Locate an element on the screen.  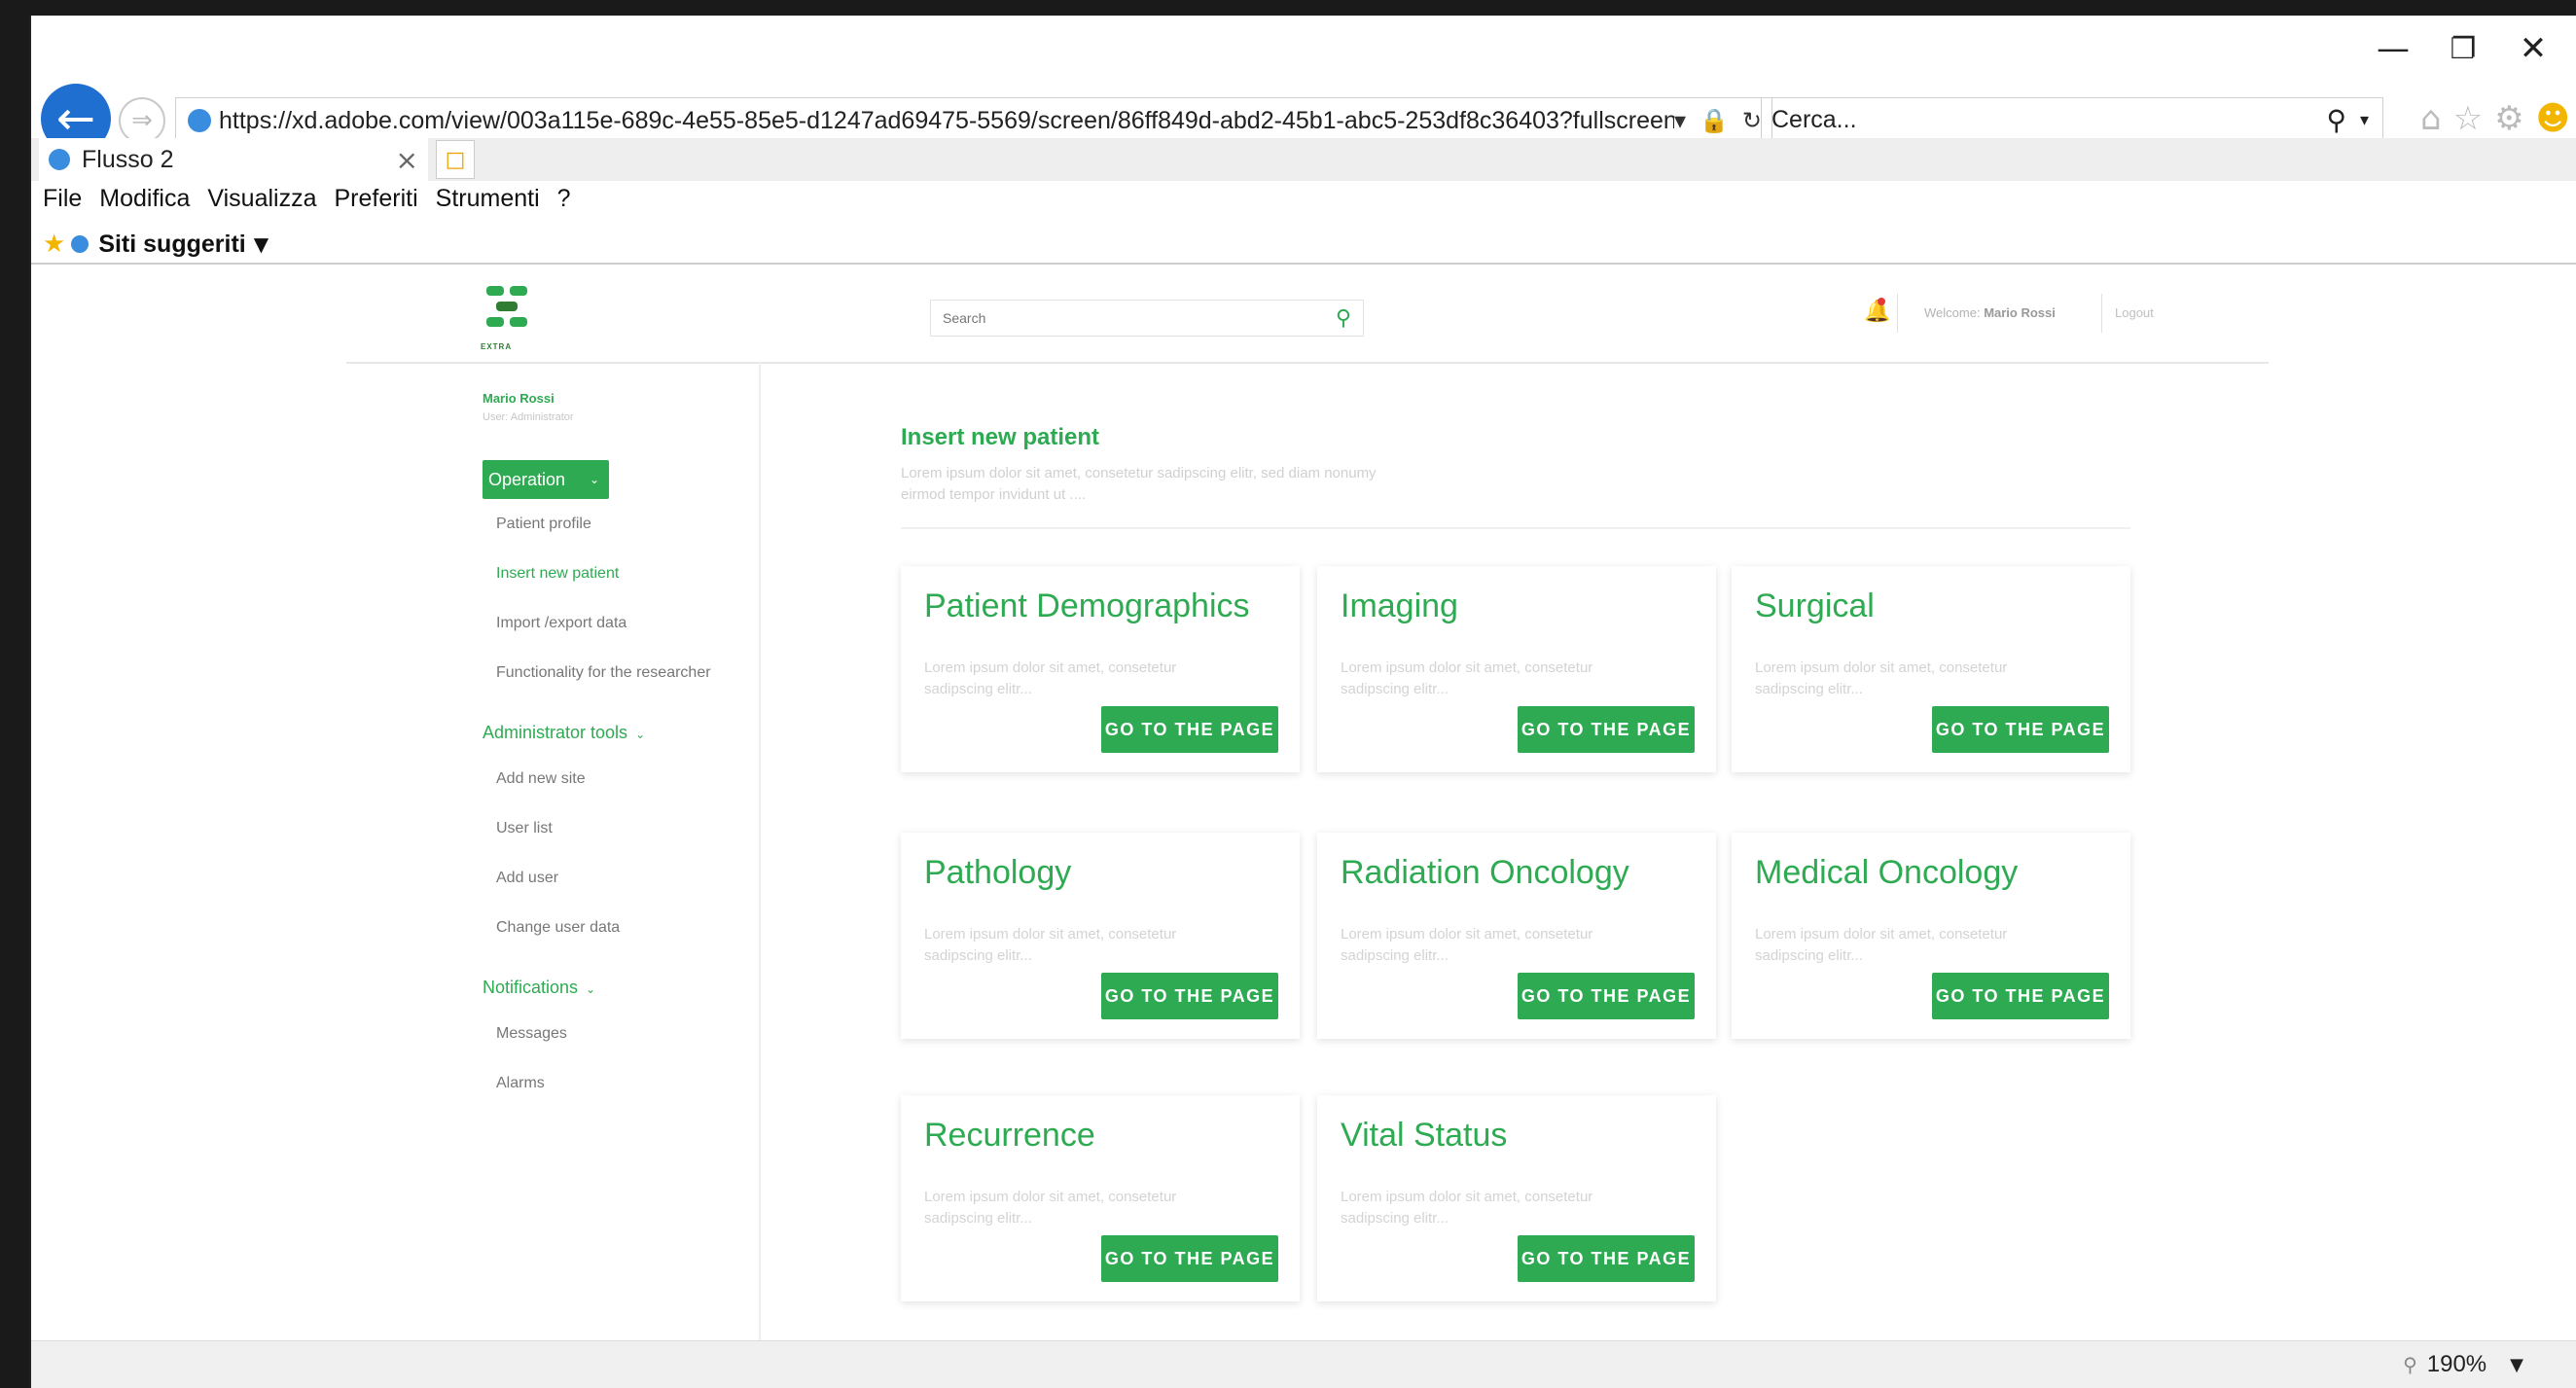
sidebar-item-insert-new-patient: Insert new patient is located at coordinates (625, 574).